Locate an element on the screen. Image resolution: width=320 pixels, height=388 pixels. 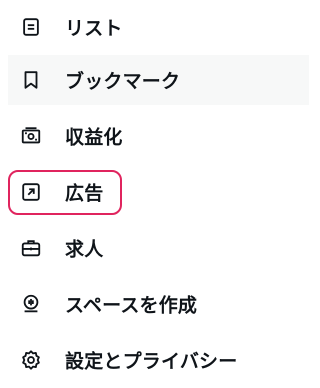
briefcase-icon is located at coordinates (31, 248).